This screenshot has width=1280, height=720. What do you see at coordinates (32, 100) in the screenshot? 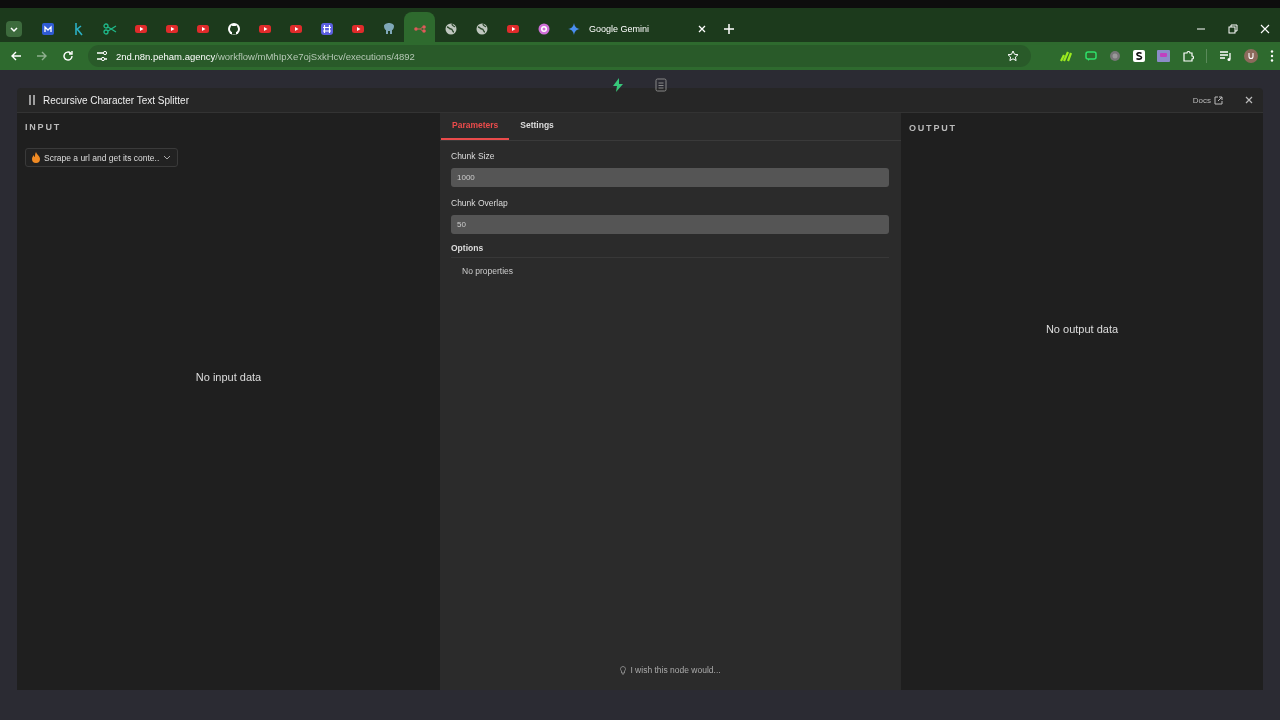
I see `drag-handle-icon` at bounding box center [32, 100].